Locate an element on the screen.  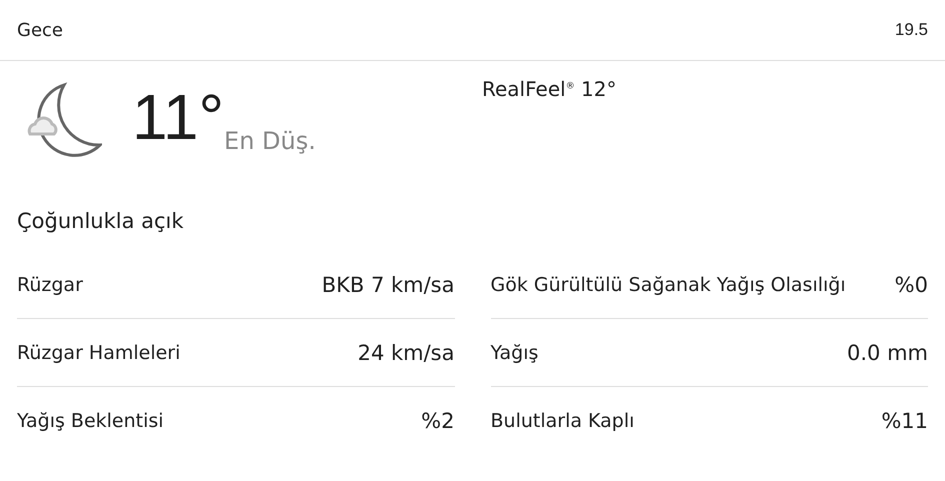
detail-value: BKB 7 km/sa is located at coordinates (388, 284).